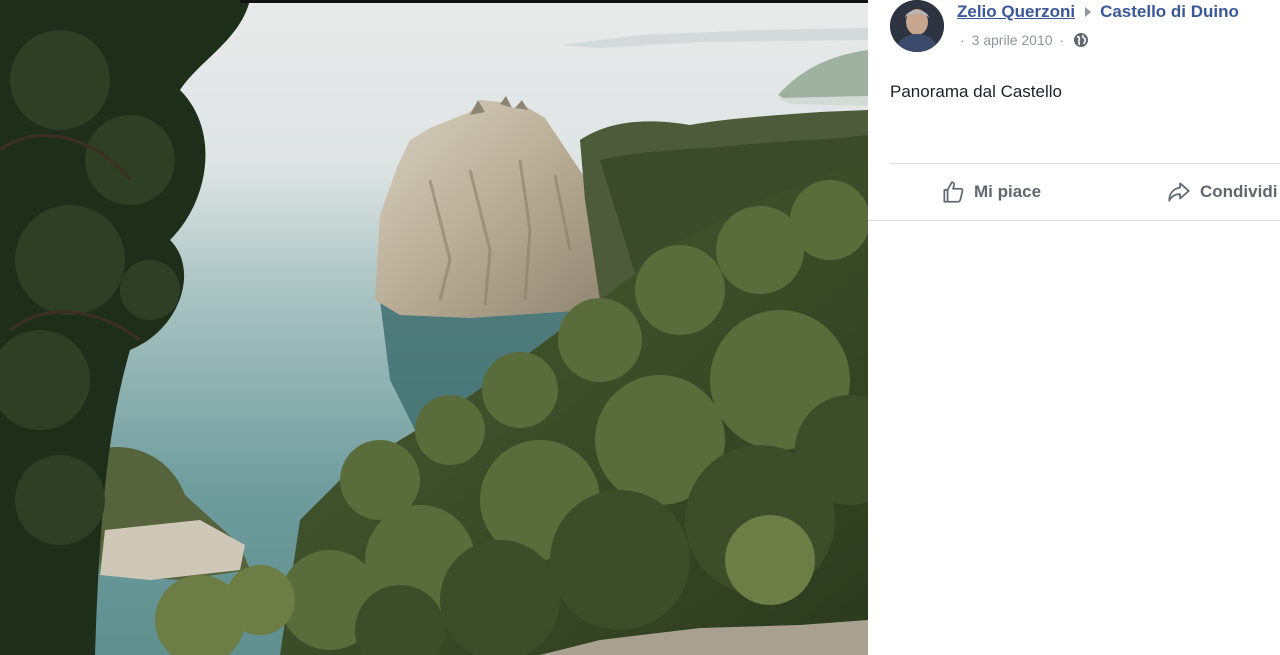 The image size is (1280, 655). I want to click on post-meta: · 3 aprile 2010 ·, so click(1023, 41).